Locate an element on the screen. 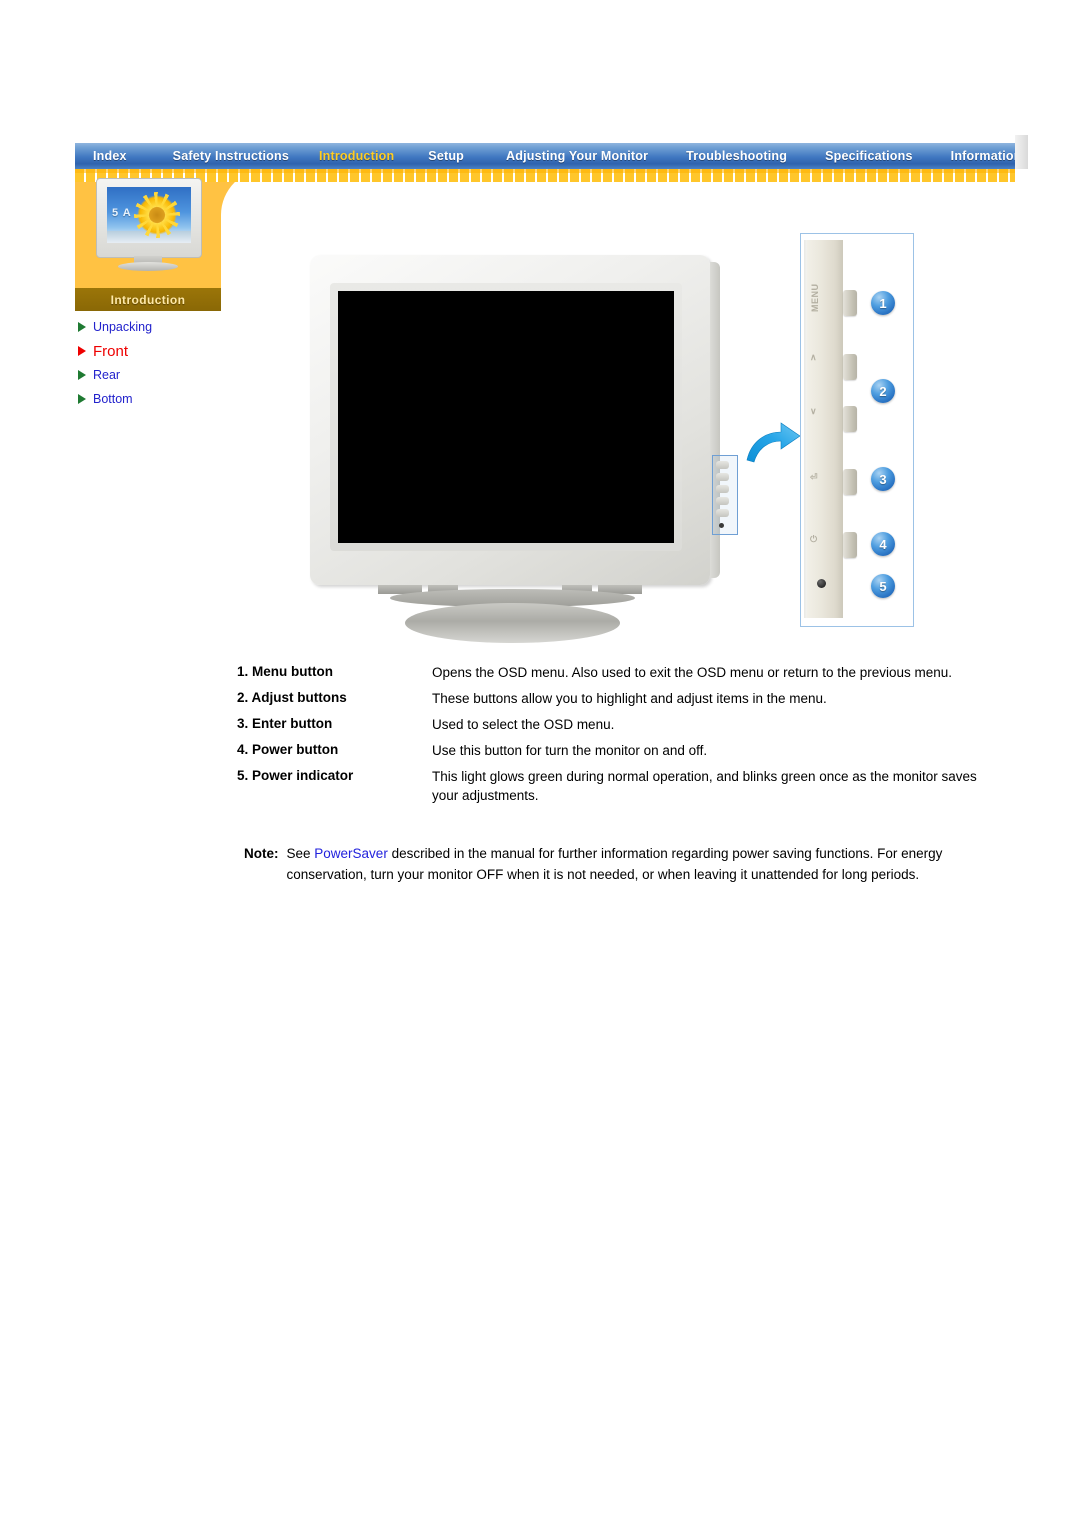 The image size is (1080, 1528). callout-2: 2 is located at coordinates (883, 391).